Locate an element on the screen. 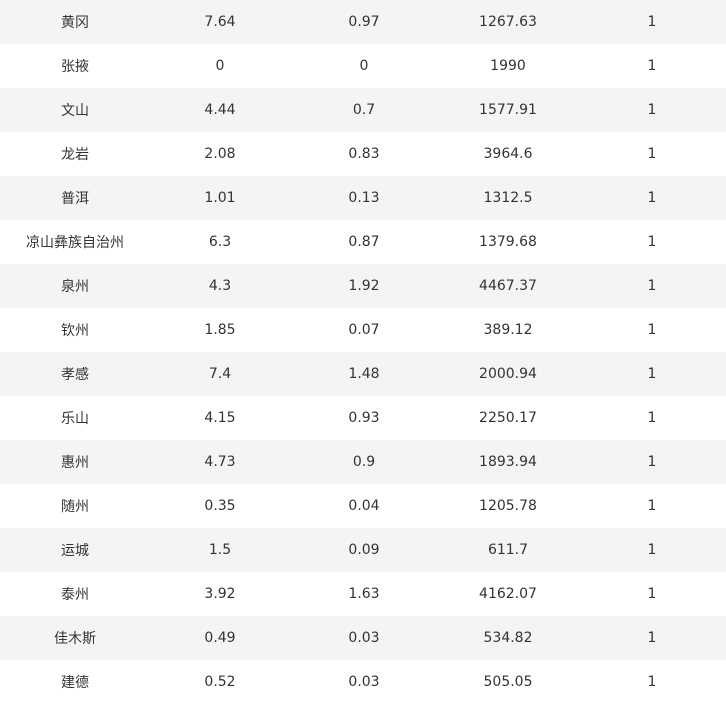  value-cell: 0.35 is located at coordinates (220, 506).